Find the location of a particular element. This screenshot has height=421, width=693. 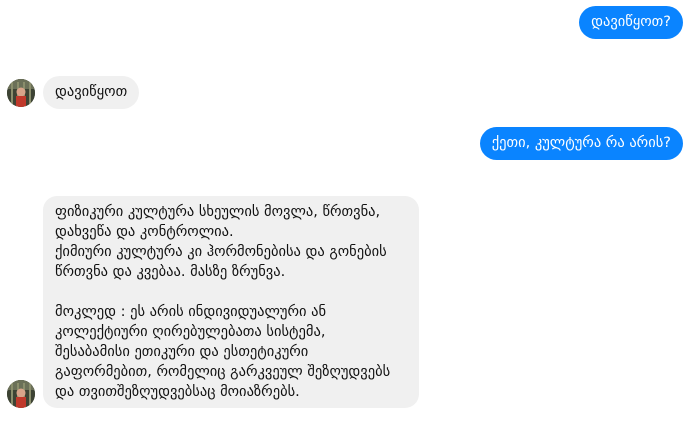

message-line: დახვეწა და კონტროლია. is located at coordinates (144, 232).